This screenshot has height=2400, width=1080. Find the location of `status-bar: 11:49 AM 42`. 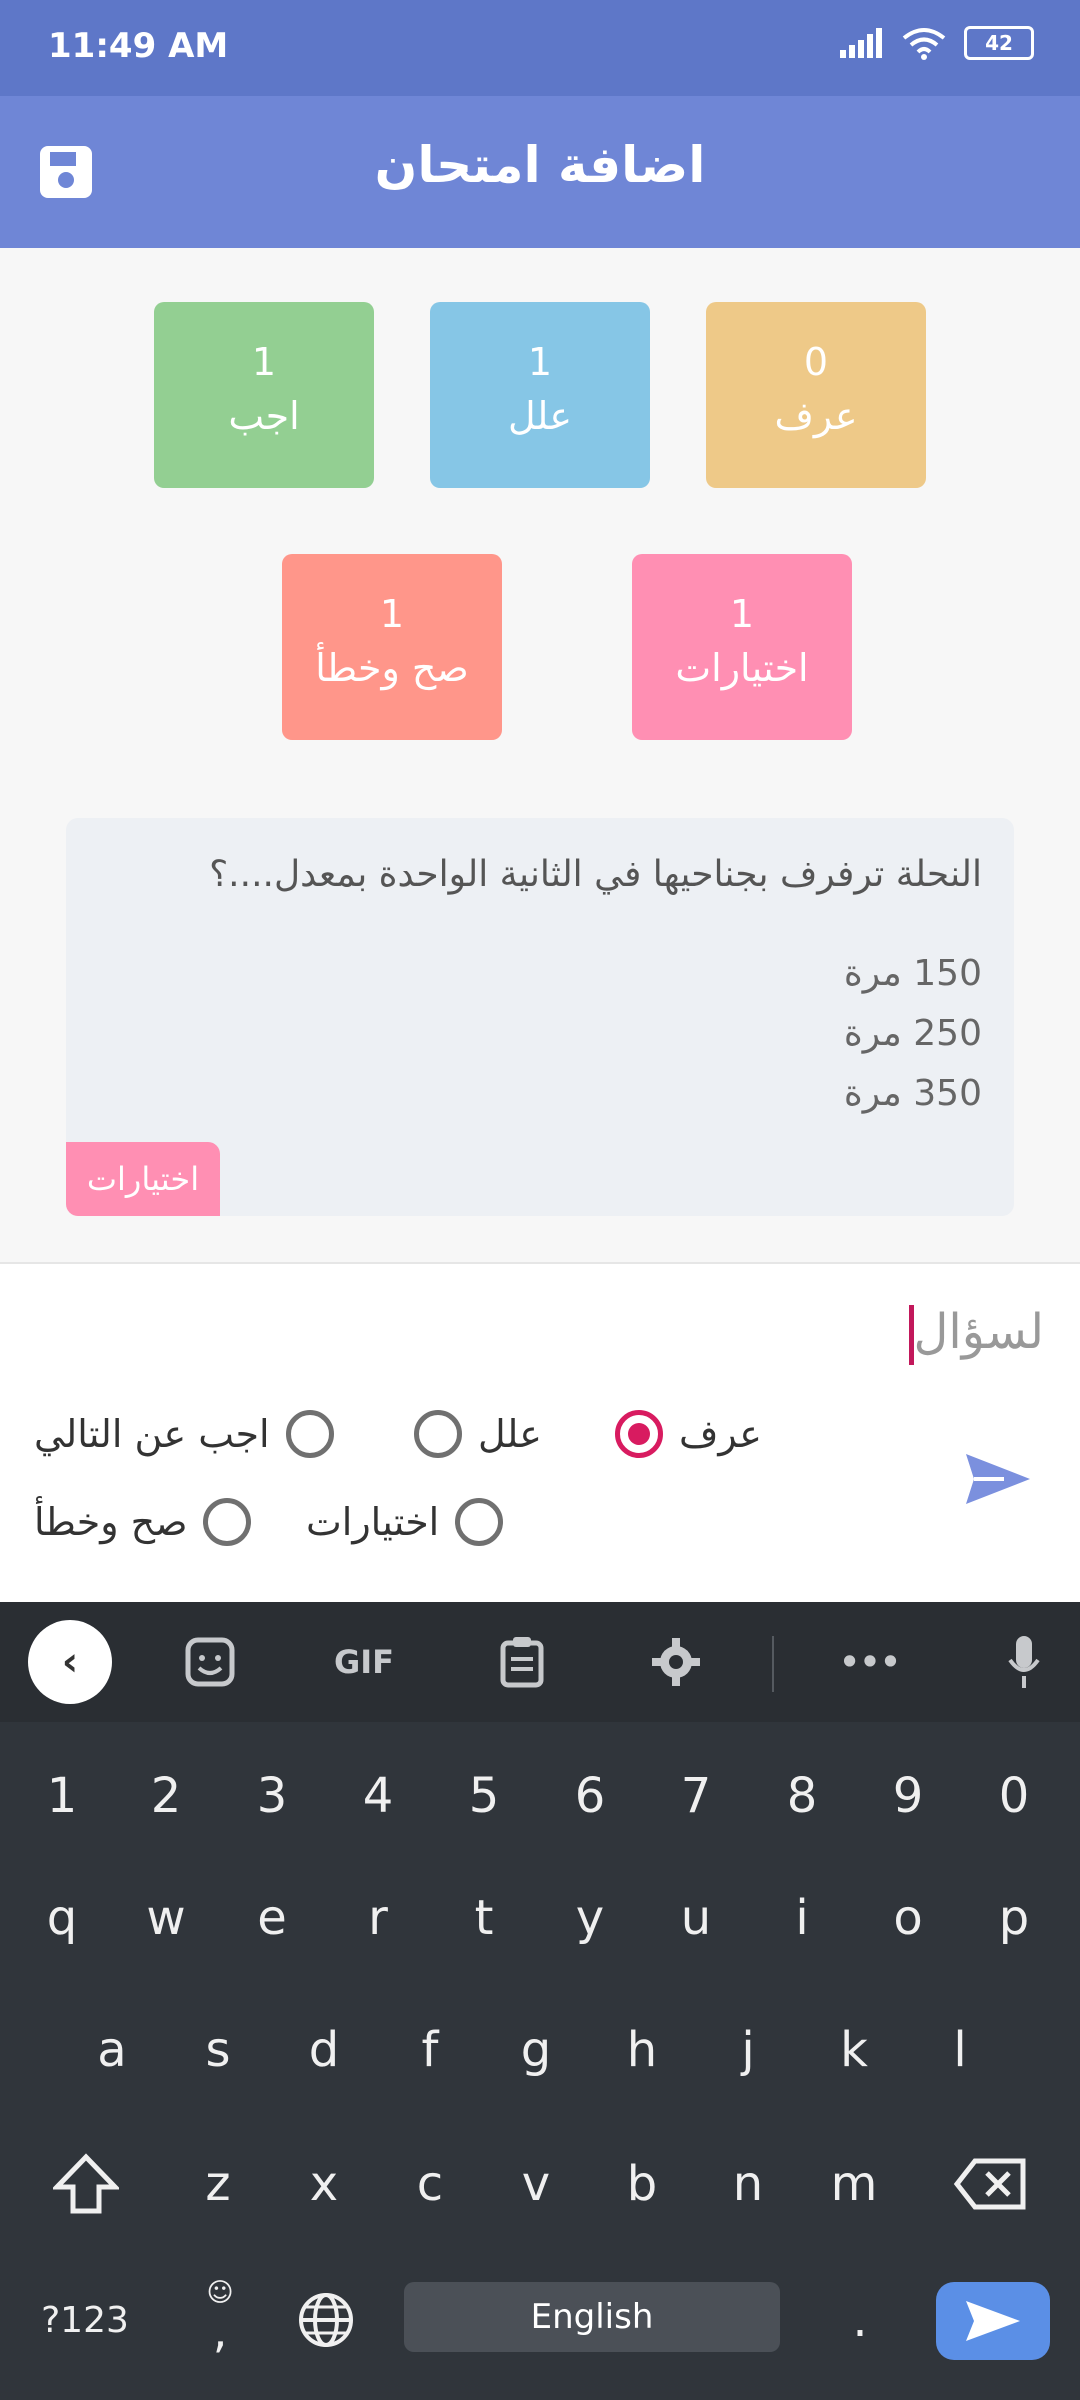

status-bar: 11:49 AM 42 is located at coordinates (540, 48).